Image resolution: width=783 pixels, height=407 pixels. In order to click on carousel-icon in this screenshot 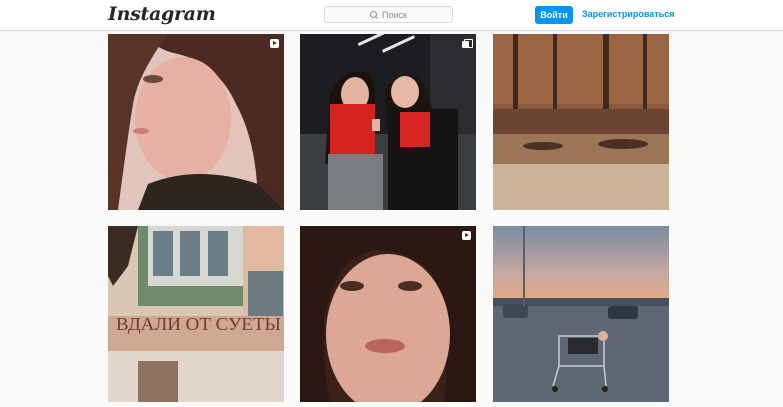, I will do `click(467, 43)`.